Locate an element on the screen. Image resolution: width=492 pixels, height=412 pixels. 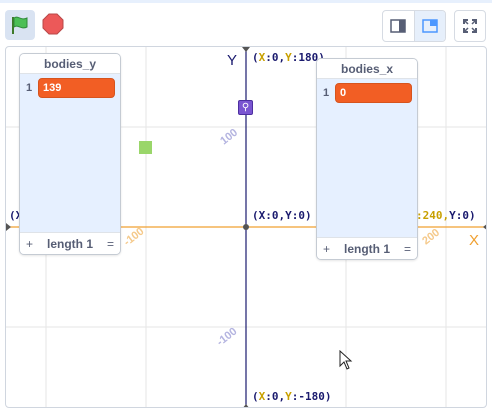
list-item: 1 0 is located at coordinates (367, 93).